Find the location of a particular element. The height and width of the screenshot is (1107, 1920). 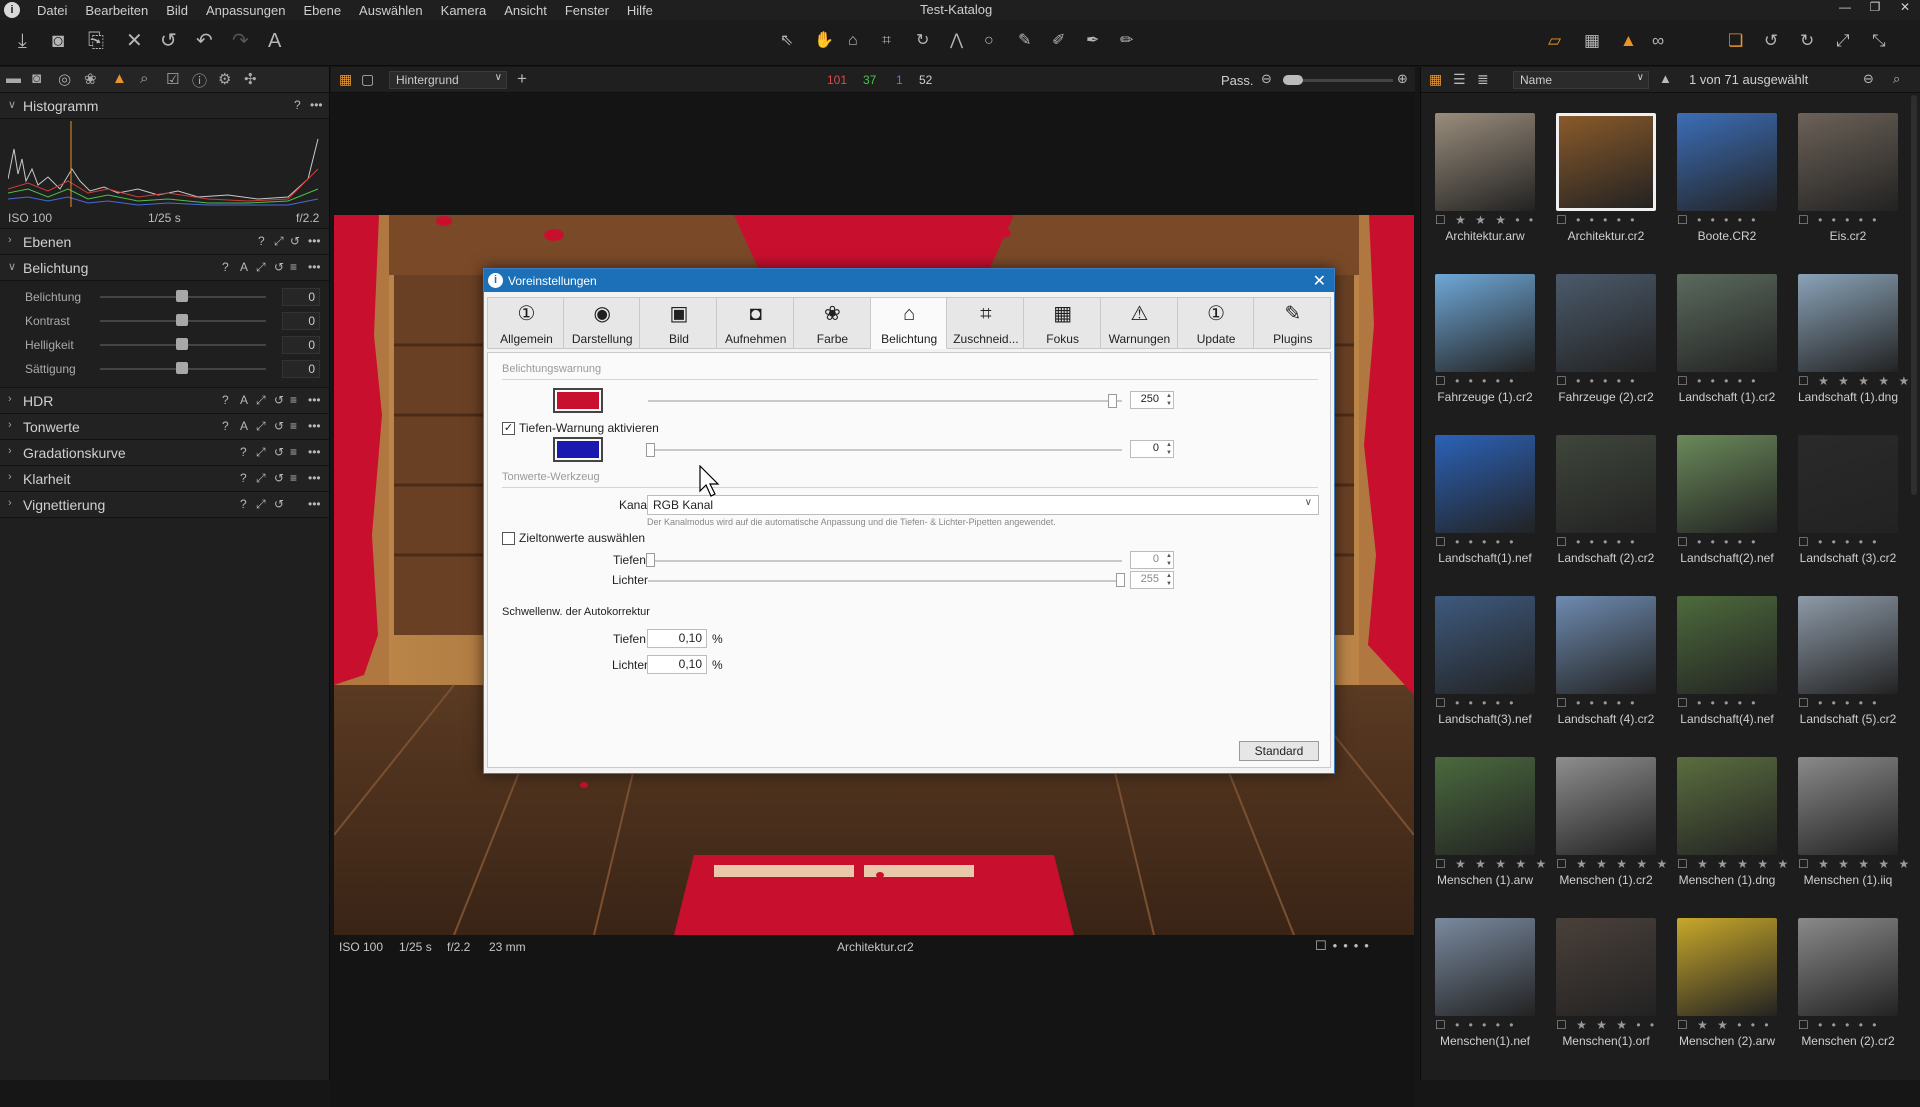

menu-item-3: Anpassungen is located at coordinates (246, 10).